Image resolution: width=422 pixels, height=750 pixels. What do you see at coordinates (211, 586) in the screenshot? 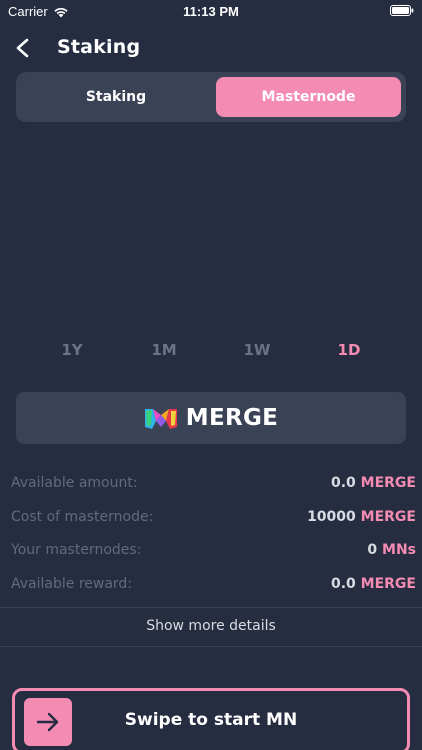
I see `detail-row: Available reward: 0.0 MERGE` at bounding box center [211, 586].